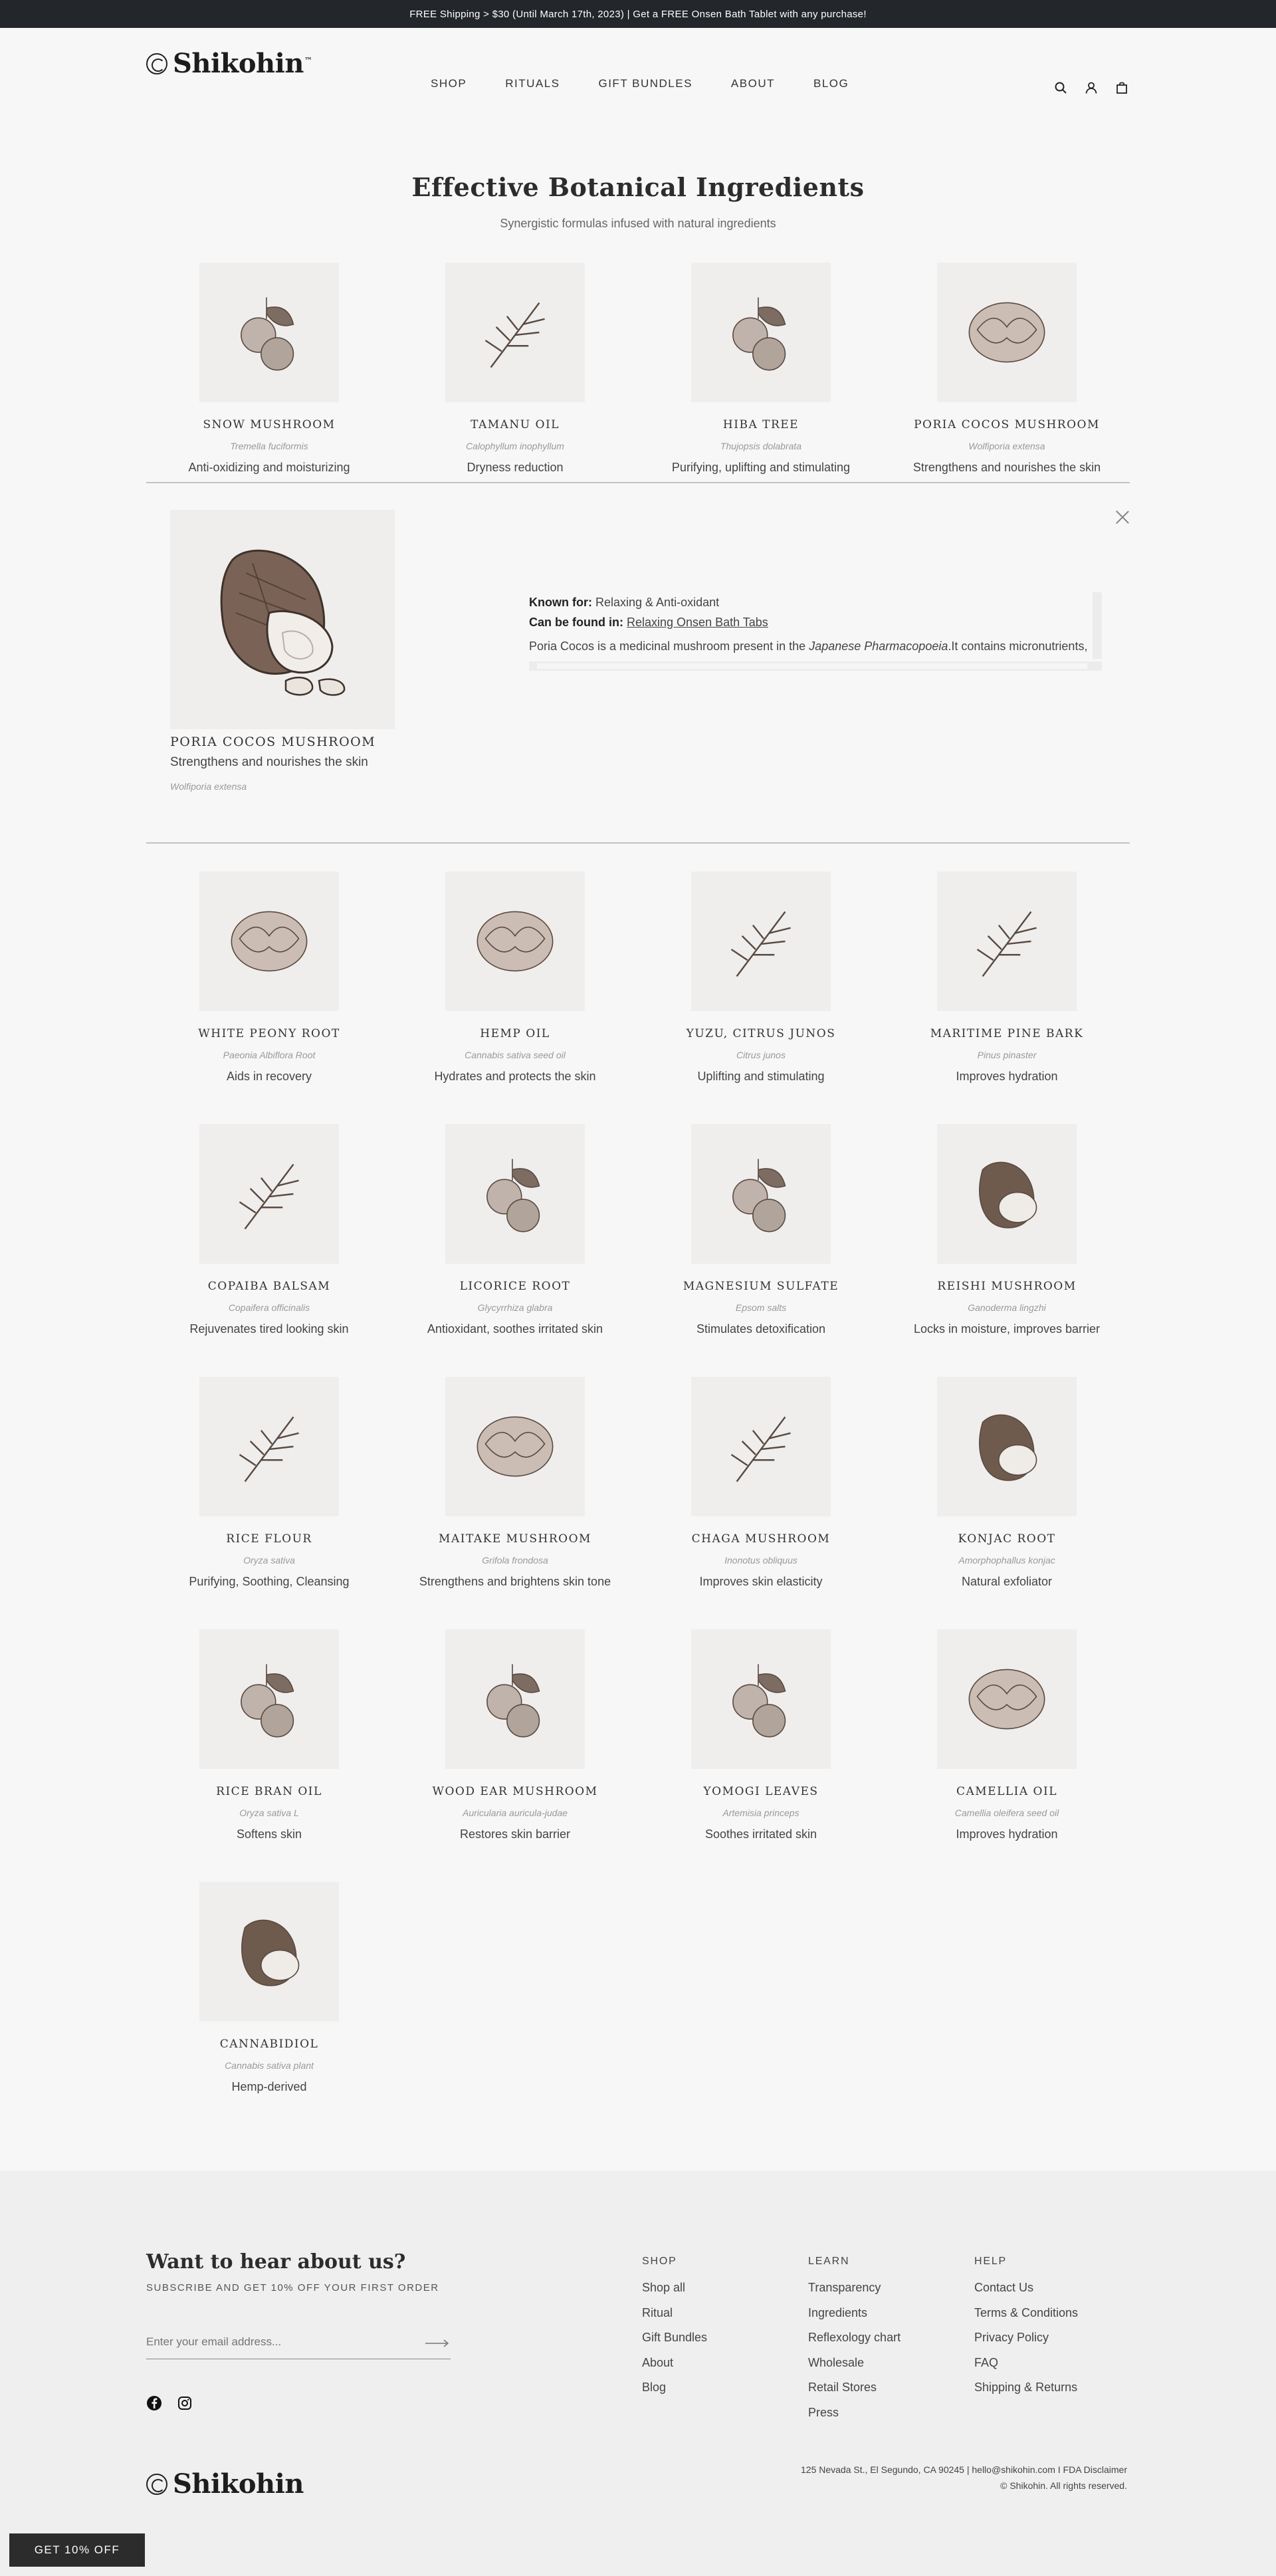  What do you see at coordinates (269, 1194) in the screenshot?
I see `copaiba-resin-illustration` at bounding box center [269, 1194].